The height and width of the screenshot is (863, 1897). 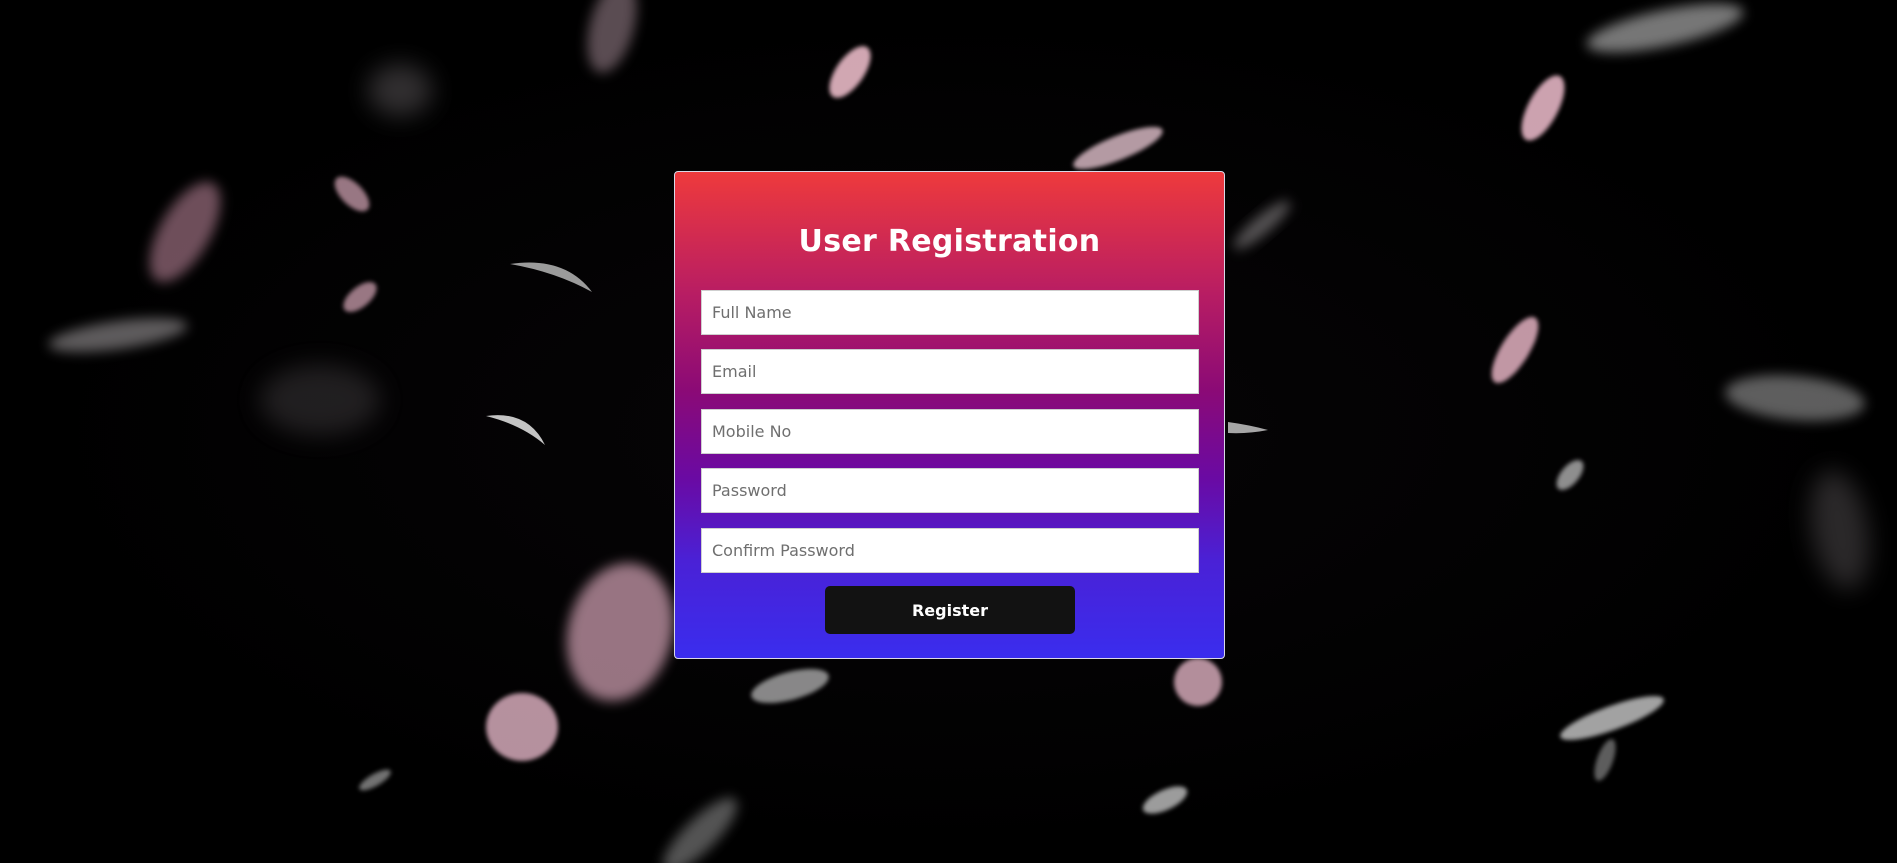 What do you see at coordinates (950, 371) in the screenshot?
I see `email-input` at bounding box center [950, 371].